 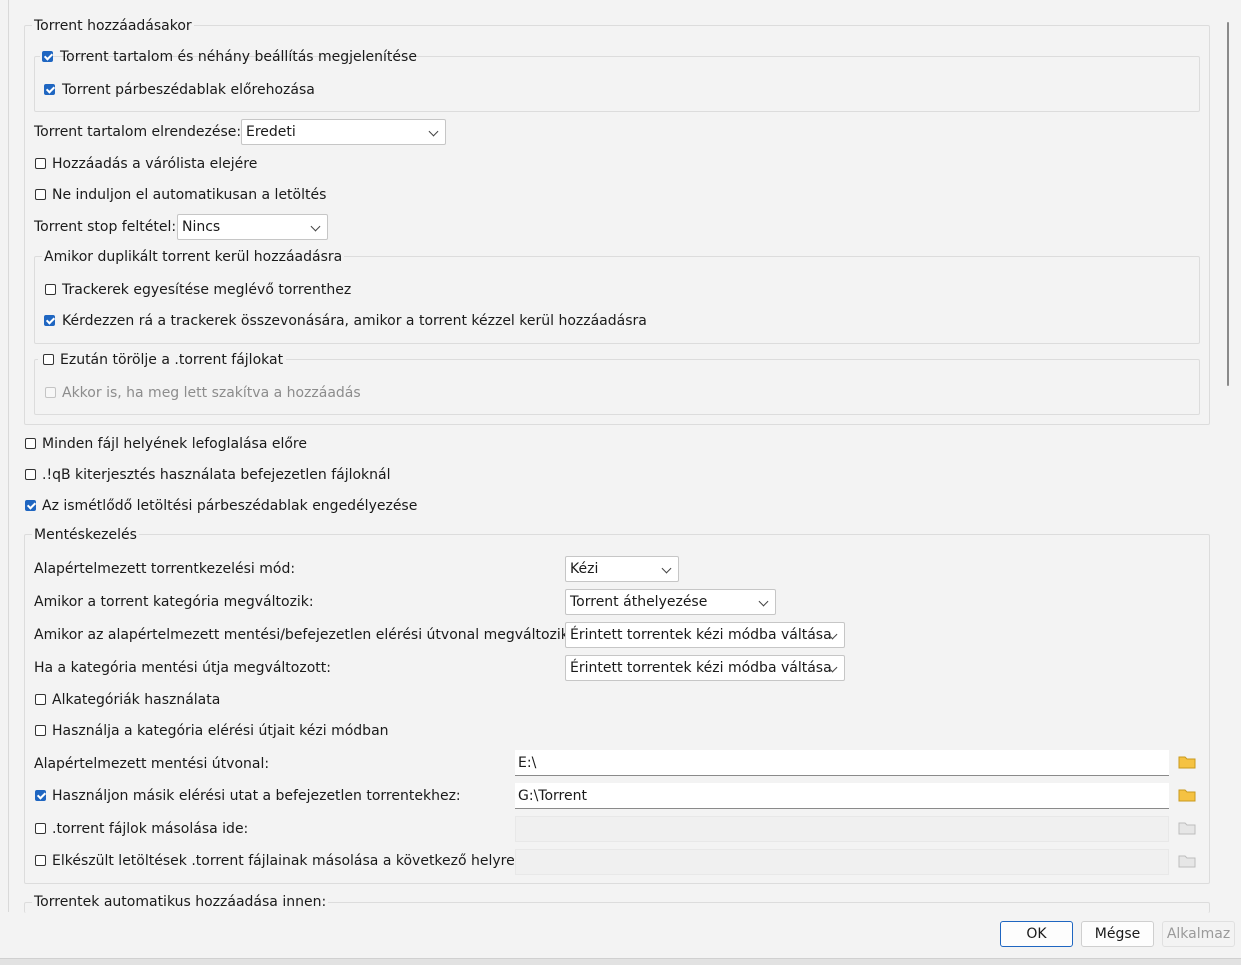 What do you see at coordinates (47, 56) in the screenshot?
I see `show-content-checkbox` at bounding box center [47, 56].